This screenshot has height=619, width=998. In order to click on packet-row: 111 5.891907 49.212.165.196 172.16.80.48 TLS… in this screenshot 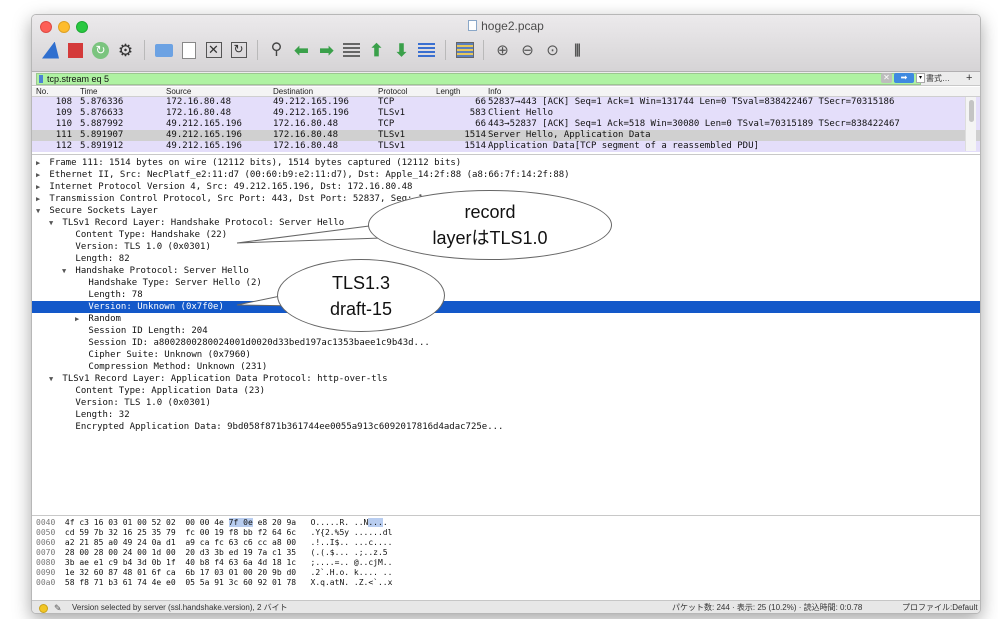, I will do `click(506, 135)`.